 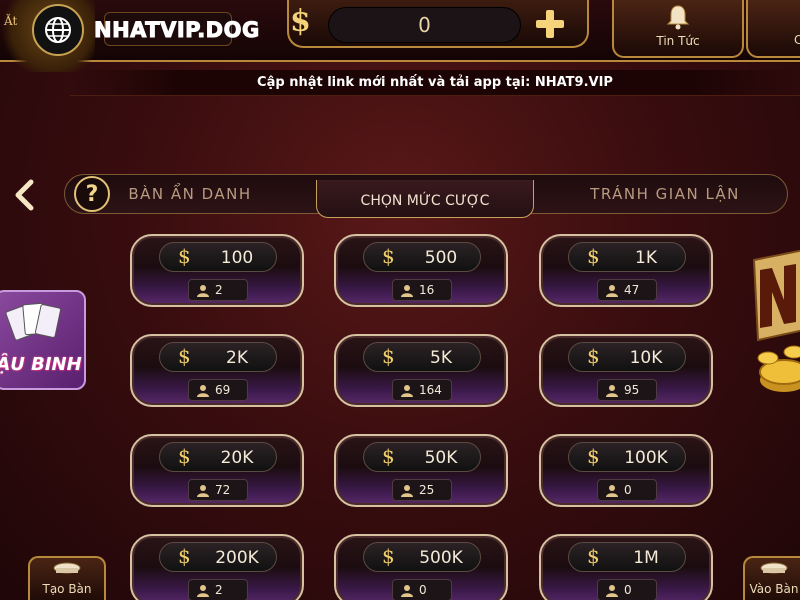 What do you see at coordinates (422, 457) in the screenshot?
I see `bet-amount-pill: $50K` at bounding box center [422, 457].